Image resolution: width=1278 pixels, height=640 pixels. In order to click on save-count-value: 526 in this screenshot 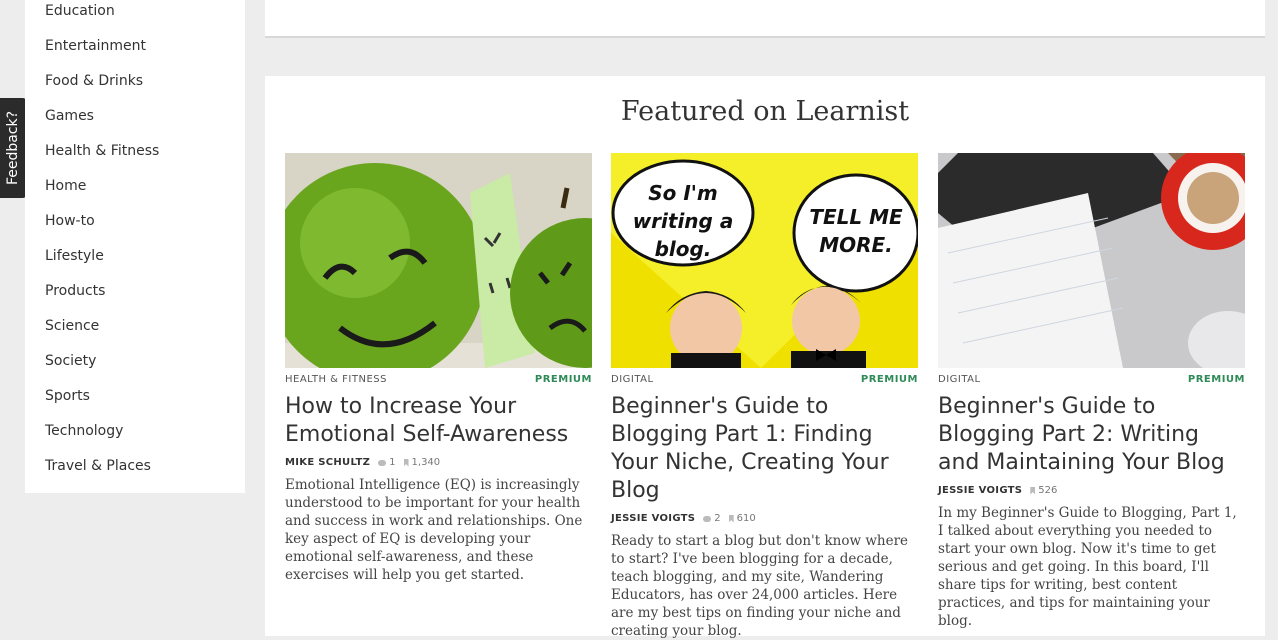, I will do `click(1048, 490)`.